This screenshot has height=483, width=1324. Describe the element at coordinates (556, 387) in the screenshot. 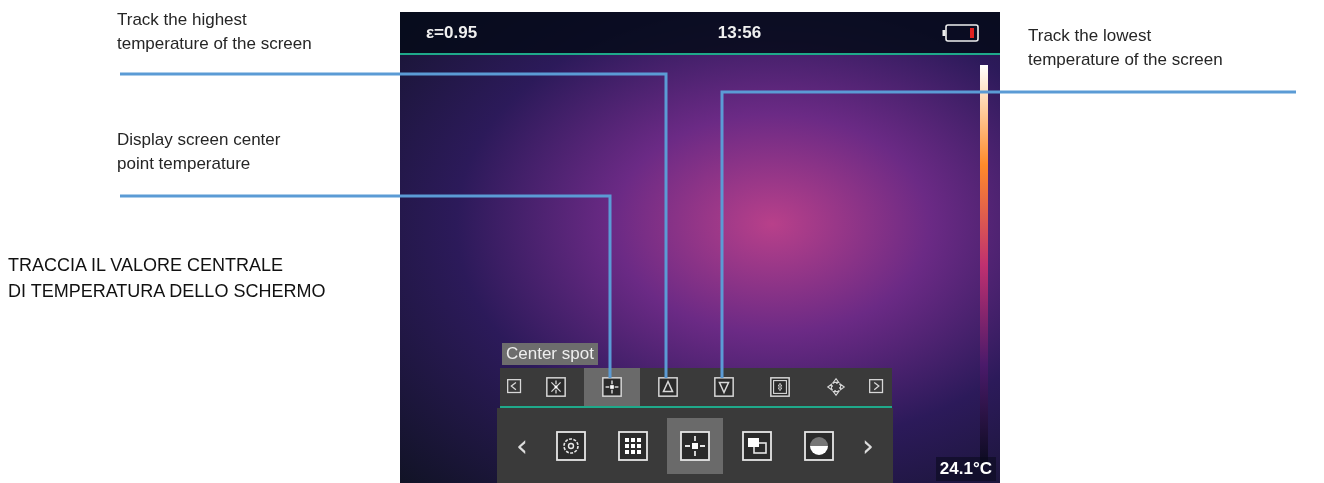

I see `spark-icon` at that location.